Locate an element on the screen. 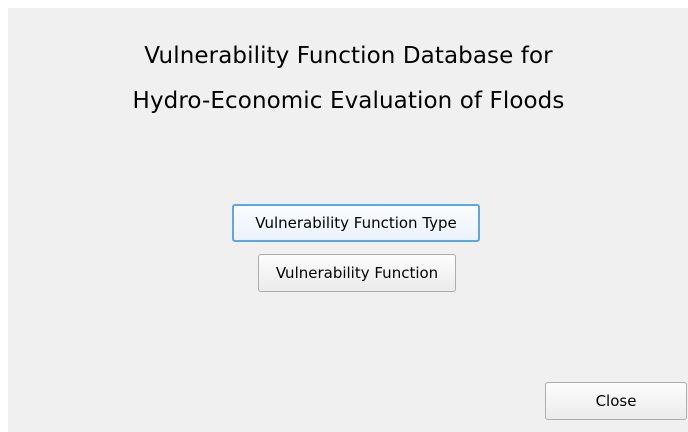 The image size is (688, 432). vulnerability-function-type-button: Vulnerability Function Type is located at coordinates (356, 223).